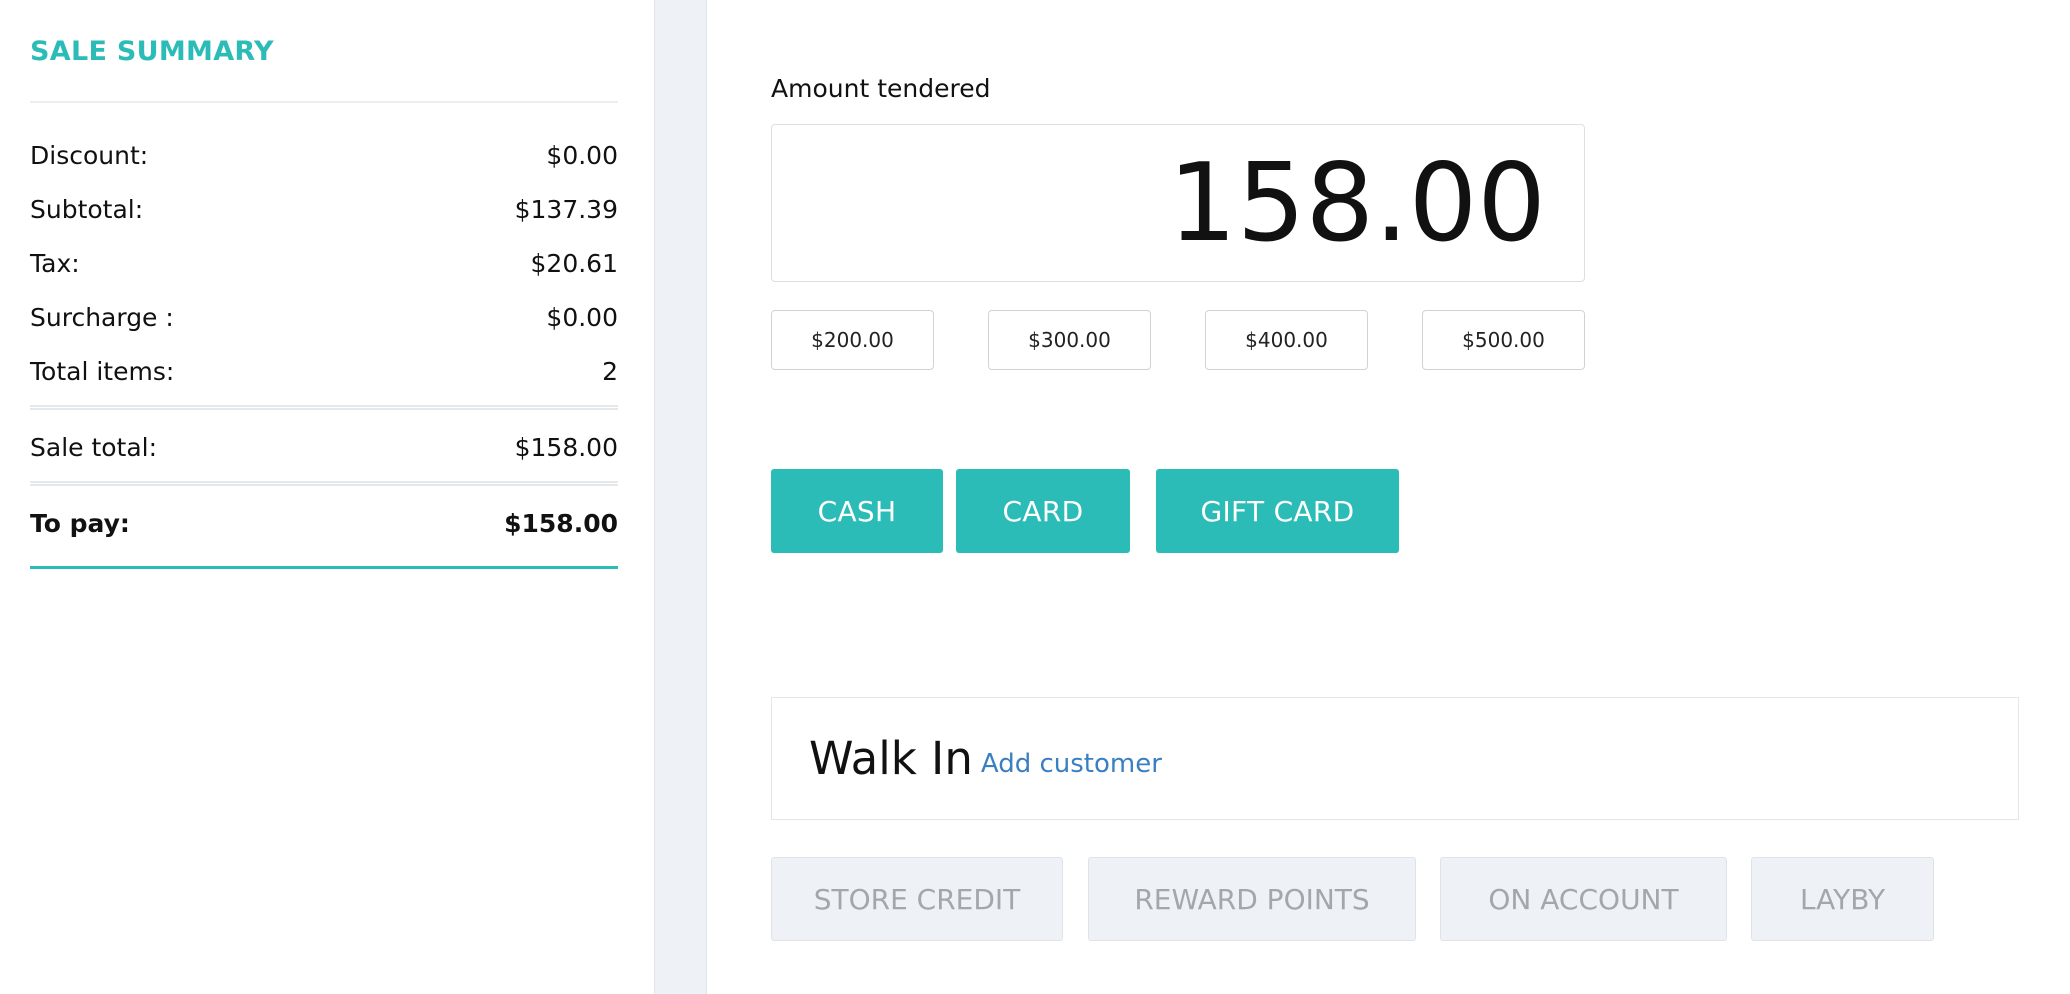 The image size is (2070, 994). What do you see at coordinates (582, 155) in the screenshot?
I see `discount-value: $0.00` at bounding box center [582, 155].